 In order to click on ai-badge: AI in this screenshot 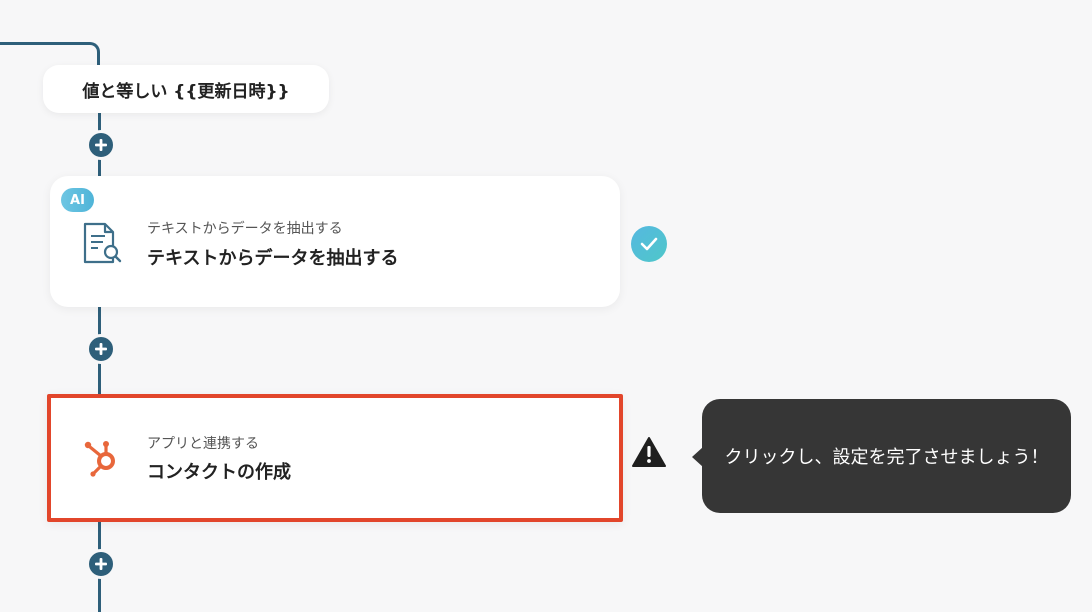, I will do `click(77, 200)`.